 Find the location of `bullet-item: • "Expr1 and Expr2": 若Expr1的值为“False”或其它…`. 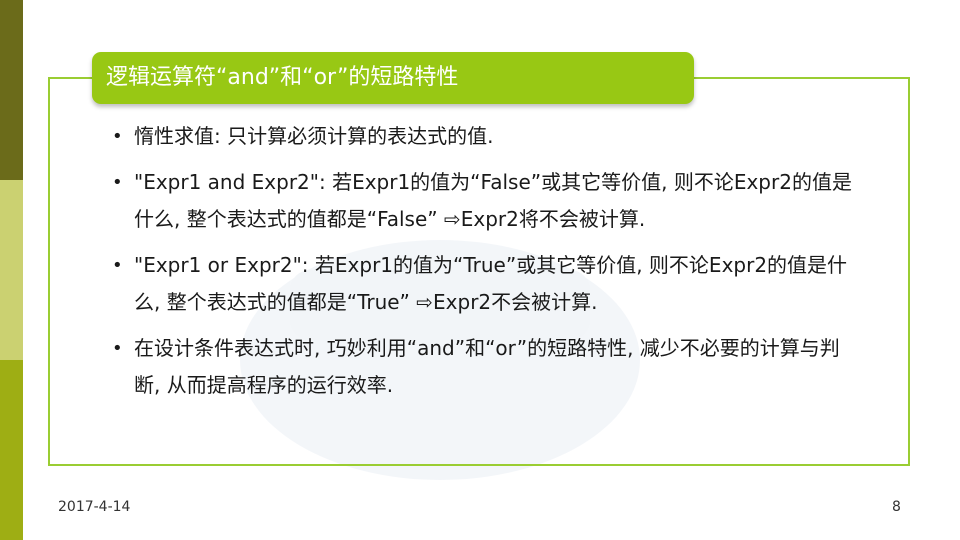

bullet-item: • "Expr1 and Expr2": 若Expr1的值为“False”或其它… is located at coordinates (482, 201).